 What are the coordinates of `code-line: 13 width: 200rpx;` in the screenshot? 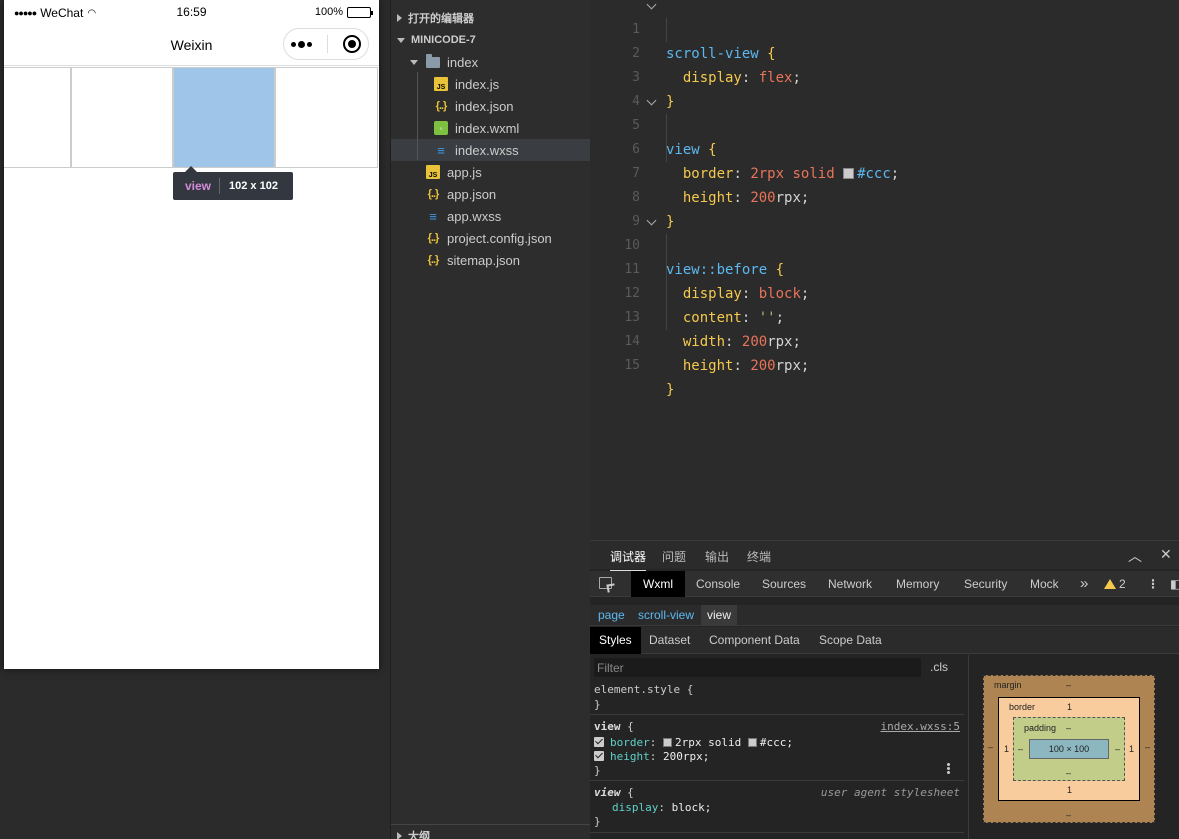 It's located at (712, 330).